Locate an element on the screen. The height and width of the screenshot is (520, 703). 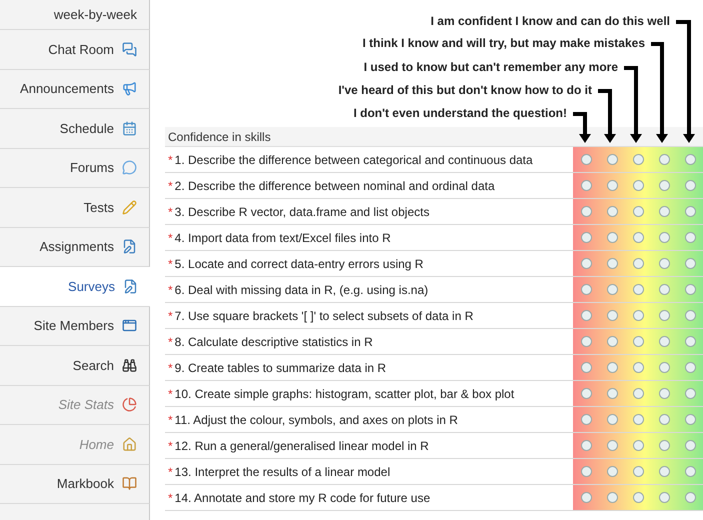
arrow is located at coordinates (607, 116).